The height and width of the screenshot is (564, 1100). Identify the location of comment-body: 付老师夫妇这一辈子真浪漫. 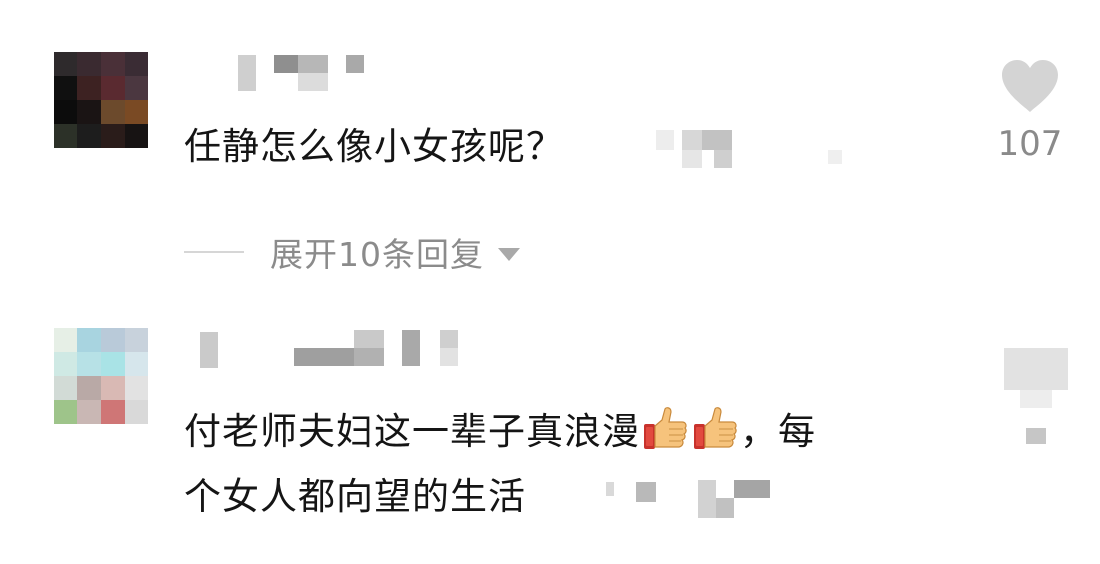
(412, 431).